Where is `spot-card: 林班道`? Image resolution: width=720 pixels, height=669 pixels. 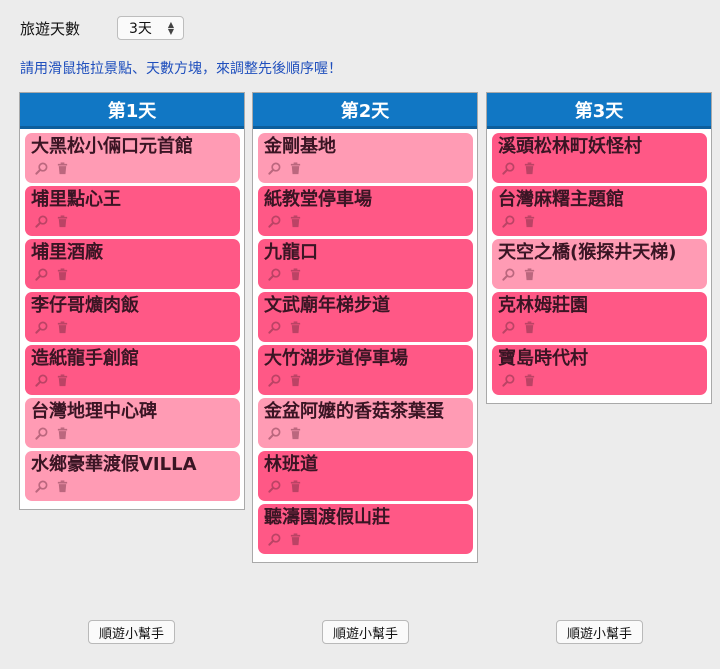 spot-card: 林班道 is located at coordinates (365, 476).